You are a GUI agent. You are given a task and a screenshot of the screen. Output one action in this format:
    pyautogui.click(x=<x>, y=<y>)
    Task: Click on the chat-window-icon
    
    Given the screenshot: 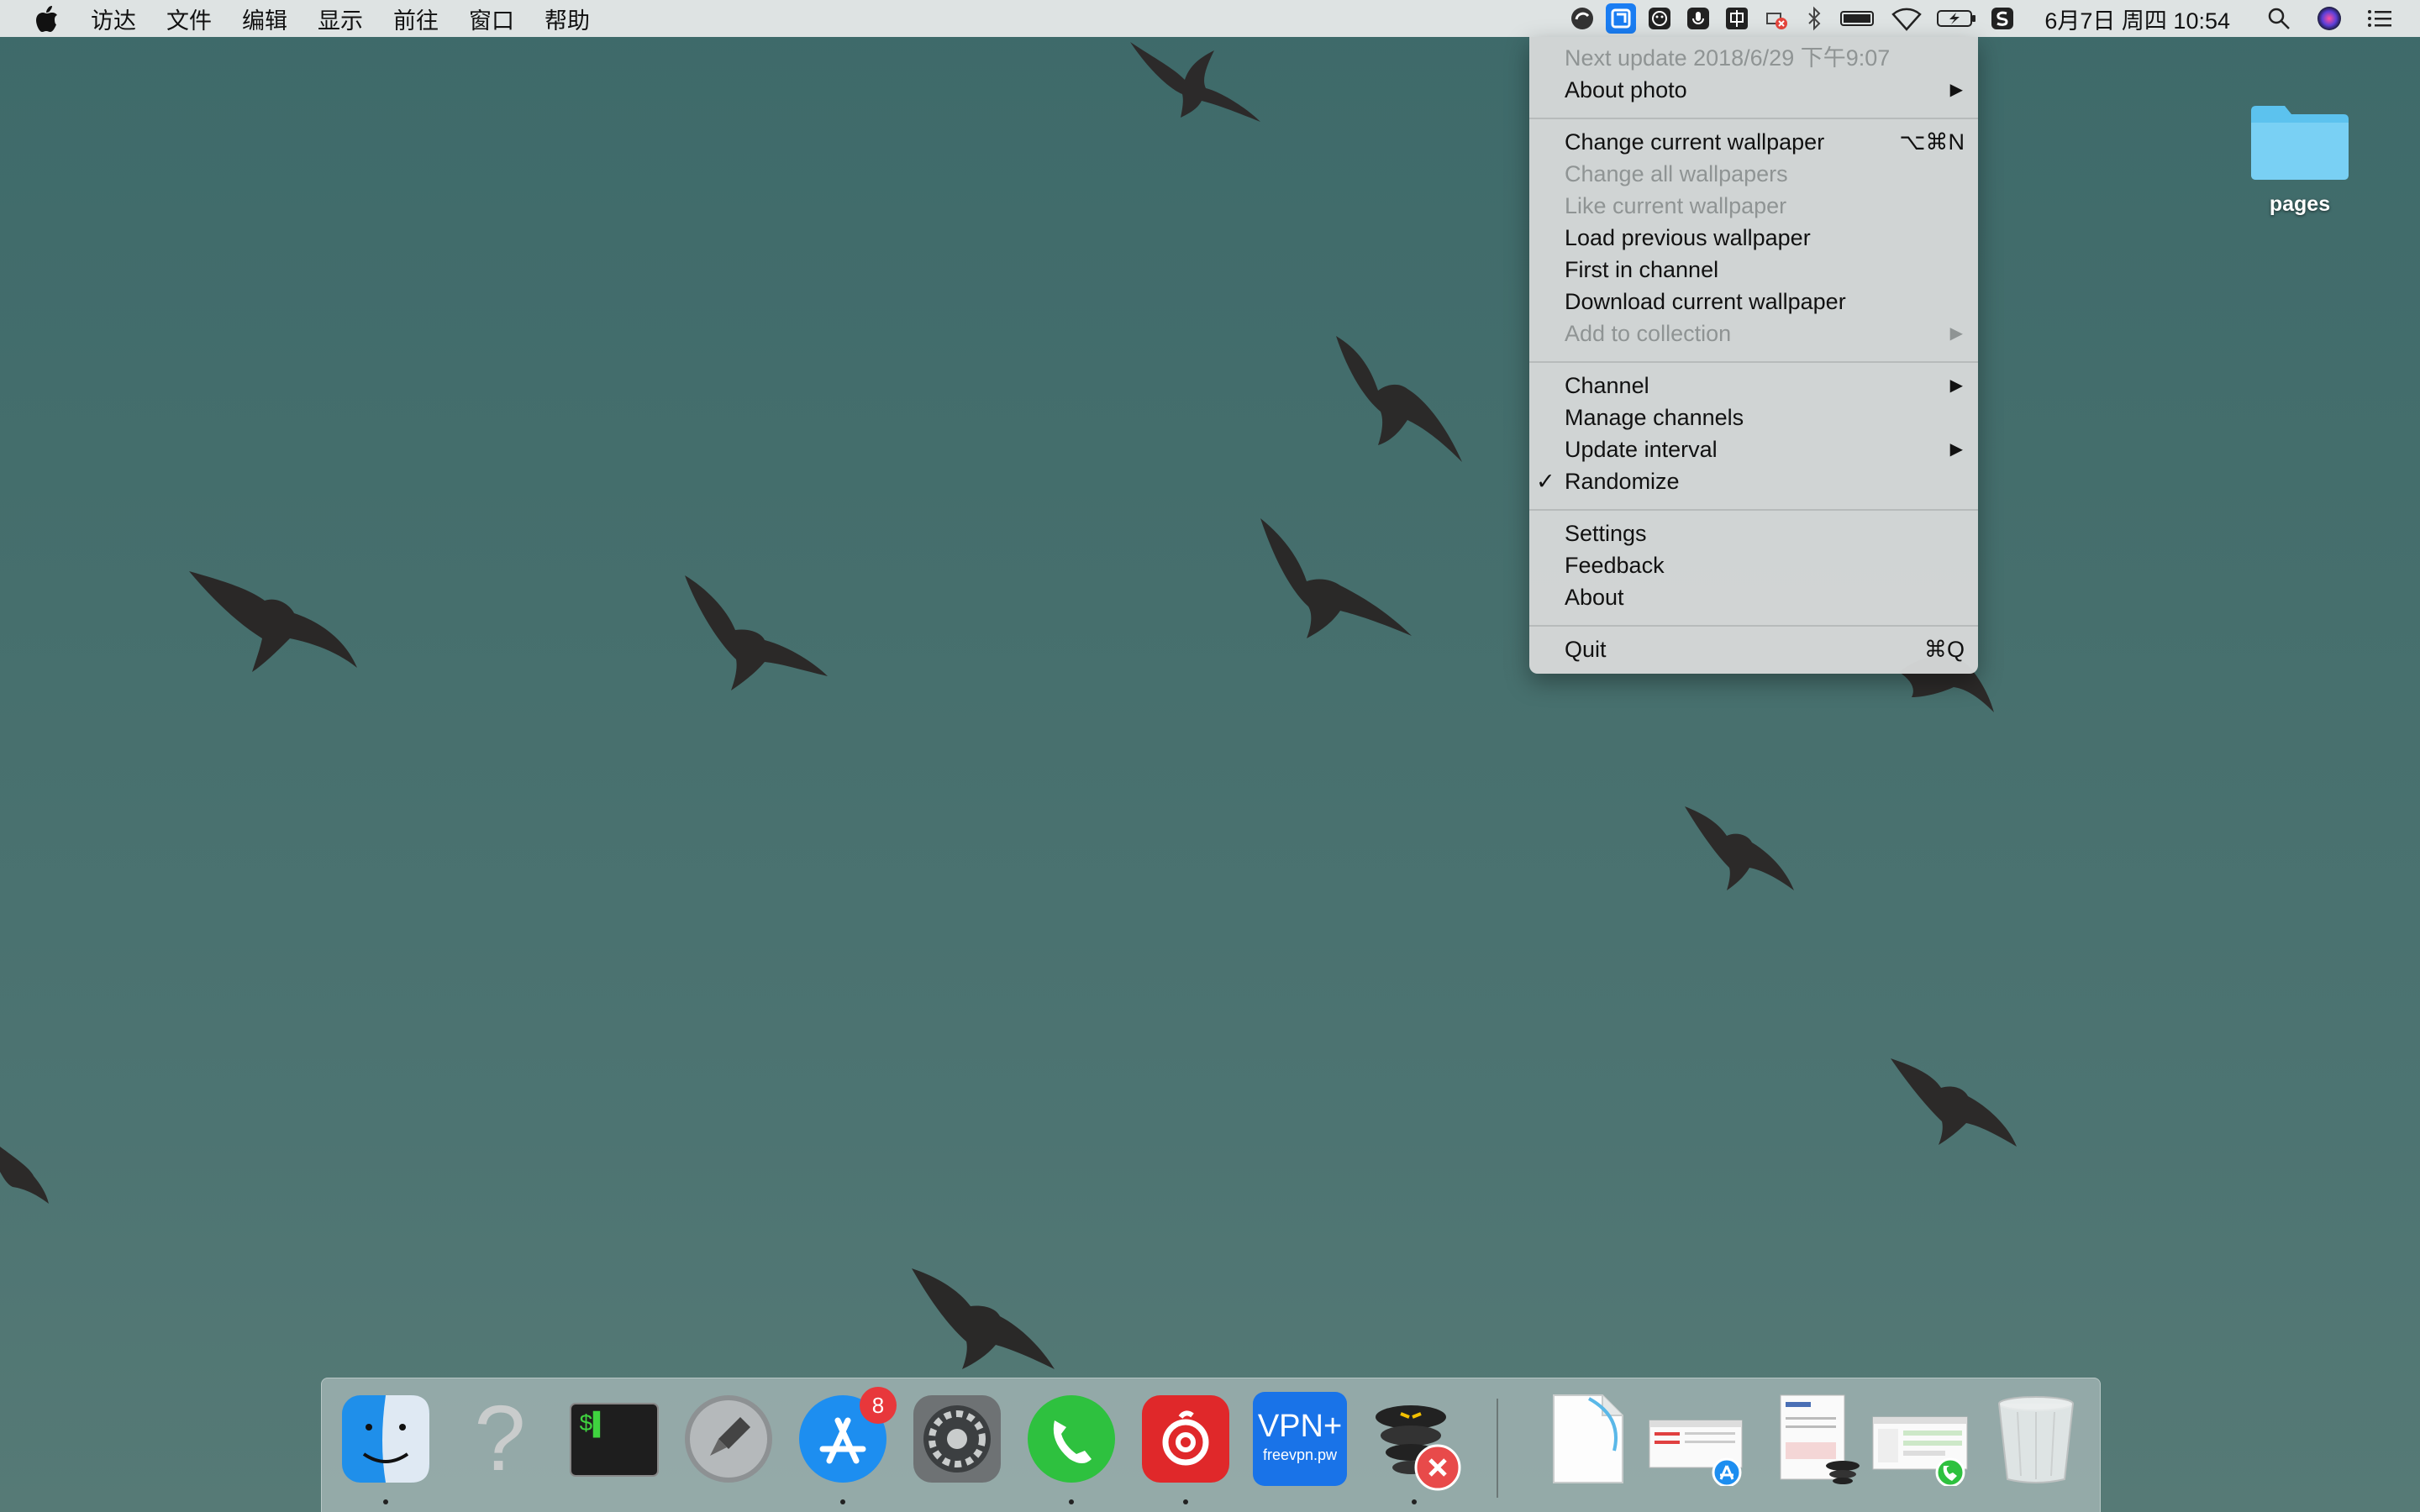 What is the action you would take?
    pyautogui.click(x=1919, y=1440)
    